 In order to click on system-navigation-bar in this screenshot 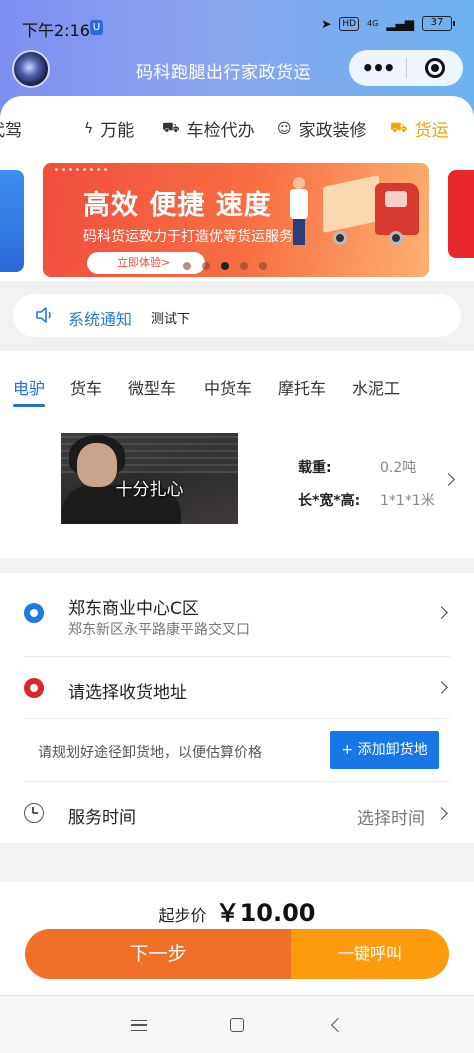, I will do `click(237, 1024)`.